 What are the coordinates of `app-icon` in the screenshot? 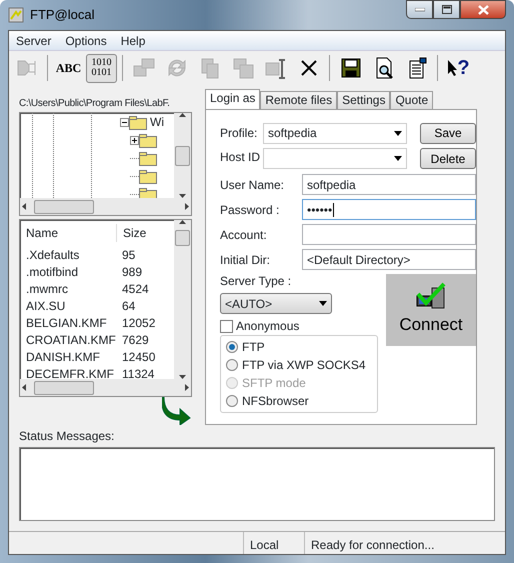 It's located at (16, 15).